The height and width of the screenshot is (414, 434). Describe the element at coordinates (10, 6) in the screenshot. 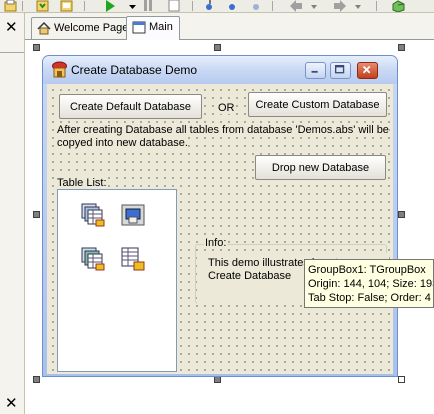

I see `open-file-icon` at that location.